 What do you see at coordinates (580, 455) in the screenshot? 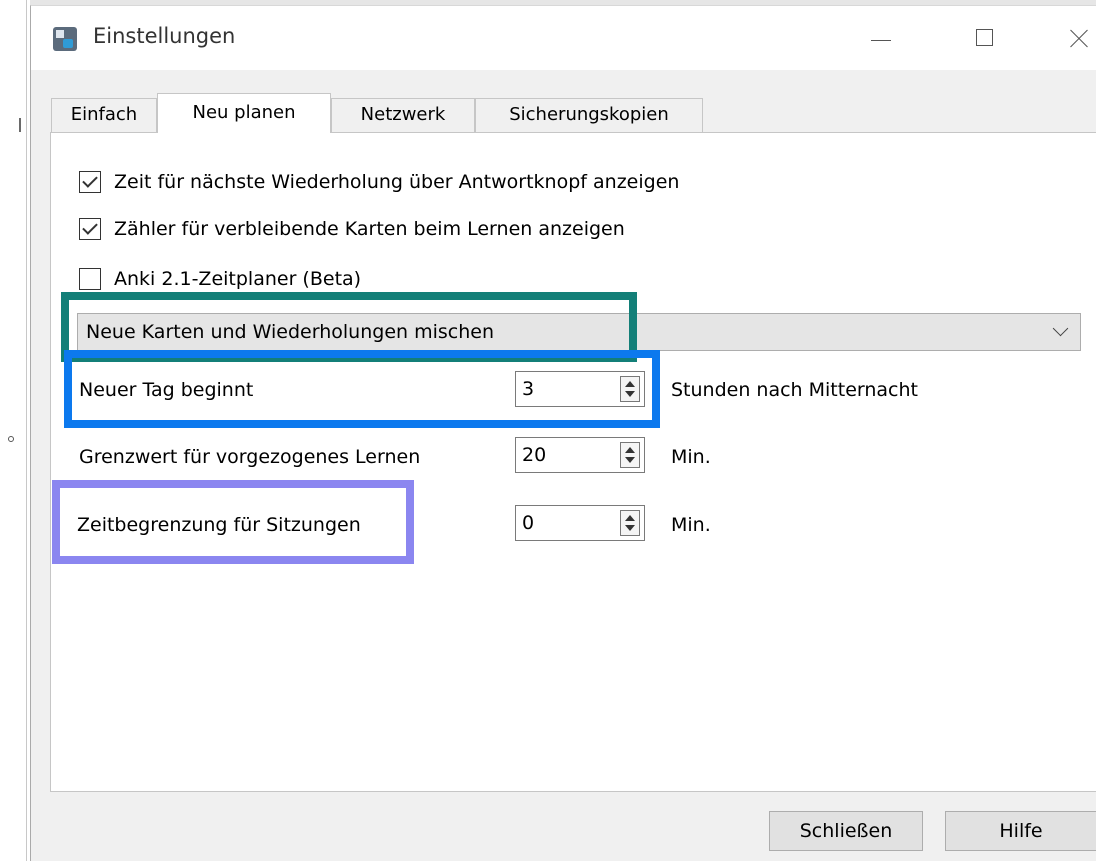
I see `learn-ahead-spinbox: 20` at bounding box center [580, 455].